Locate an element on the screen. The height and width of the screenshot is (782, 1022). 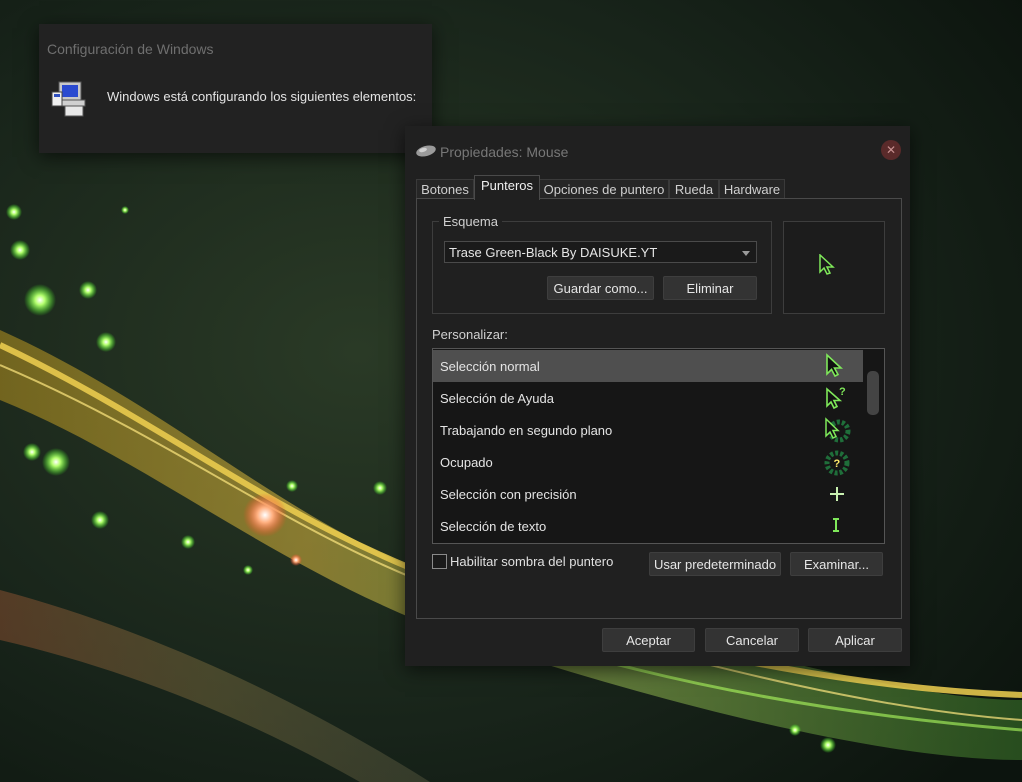
list-item-help-select: Selección de Ayuda ? is located at coordinates (648, 398).